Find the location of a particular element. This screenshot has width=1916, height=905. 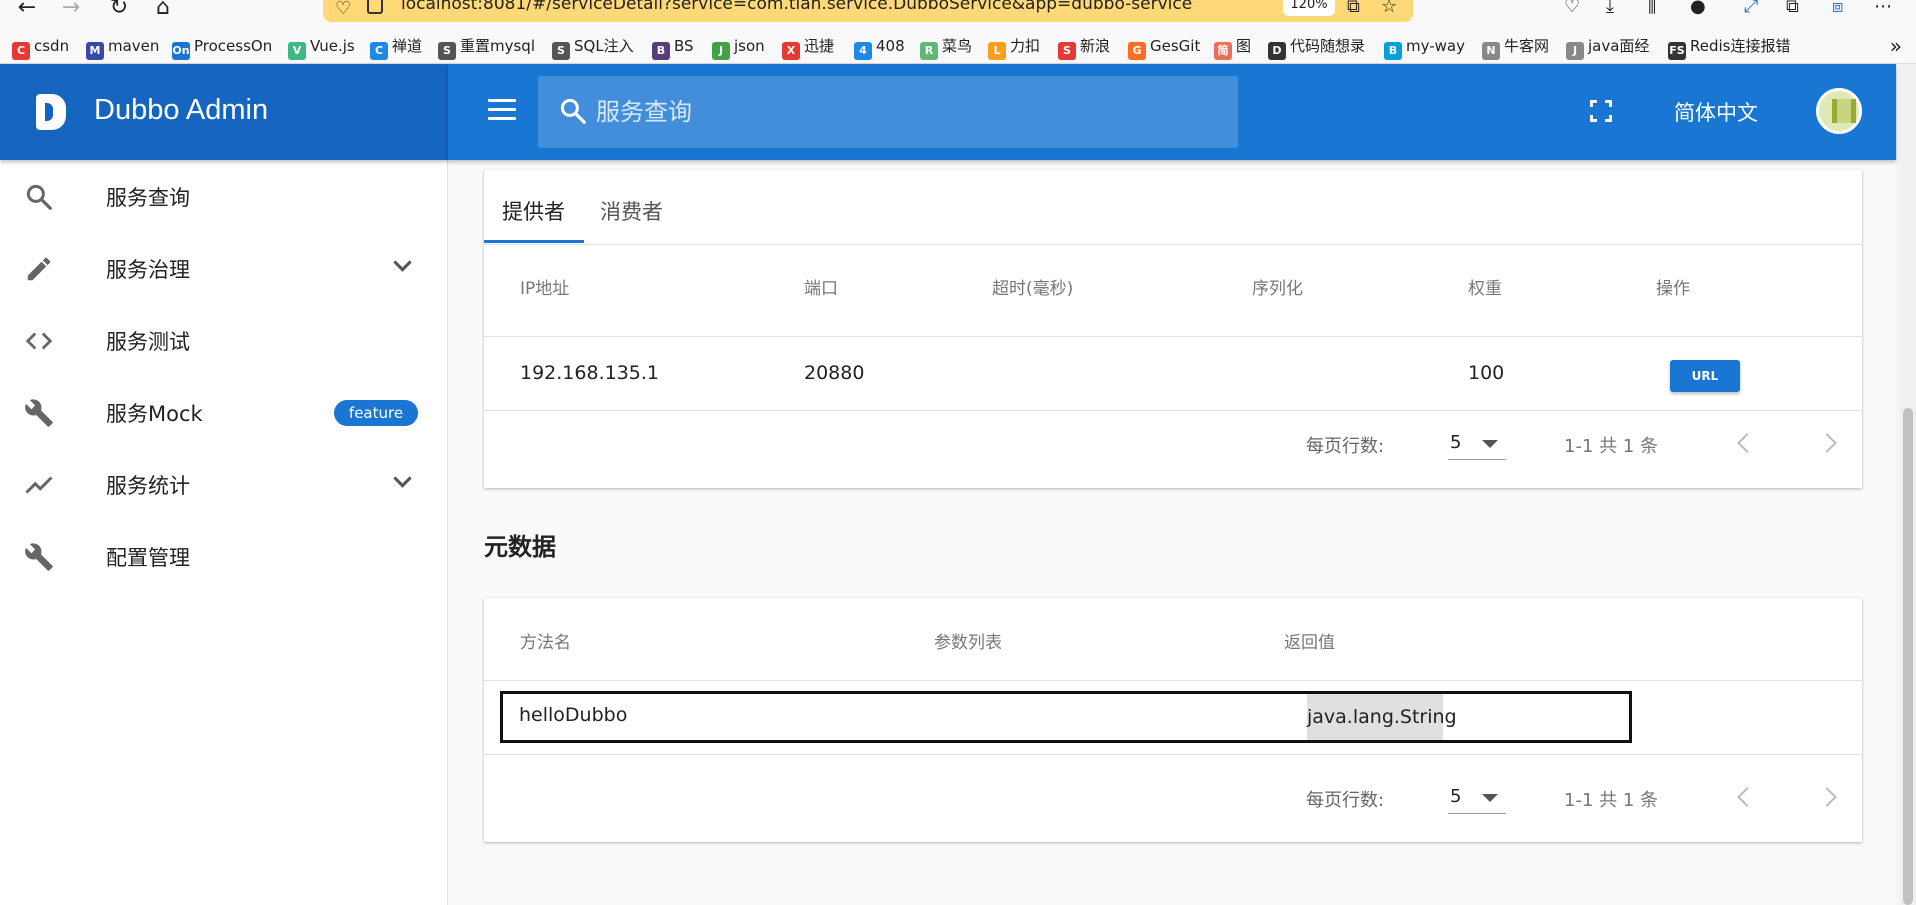

method-name-cell: helloDubbo is located at coordinates (573, 715).